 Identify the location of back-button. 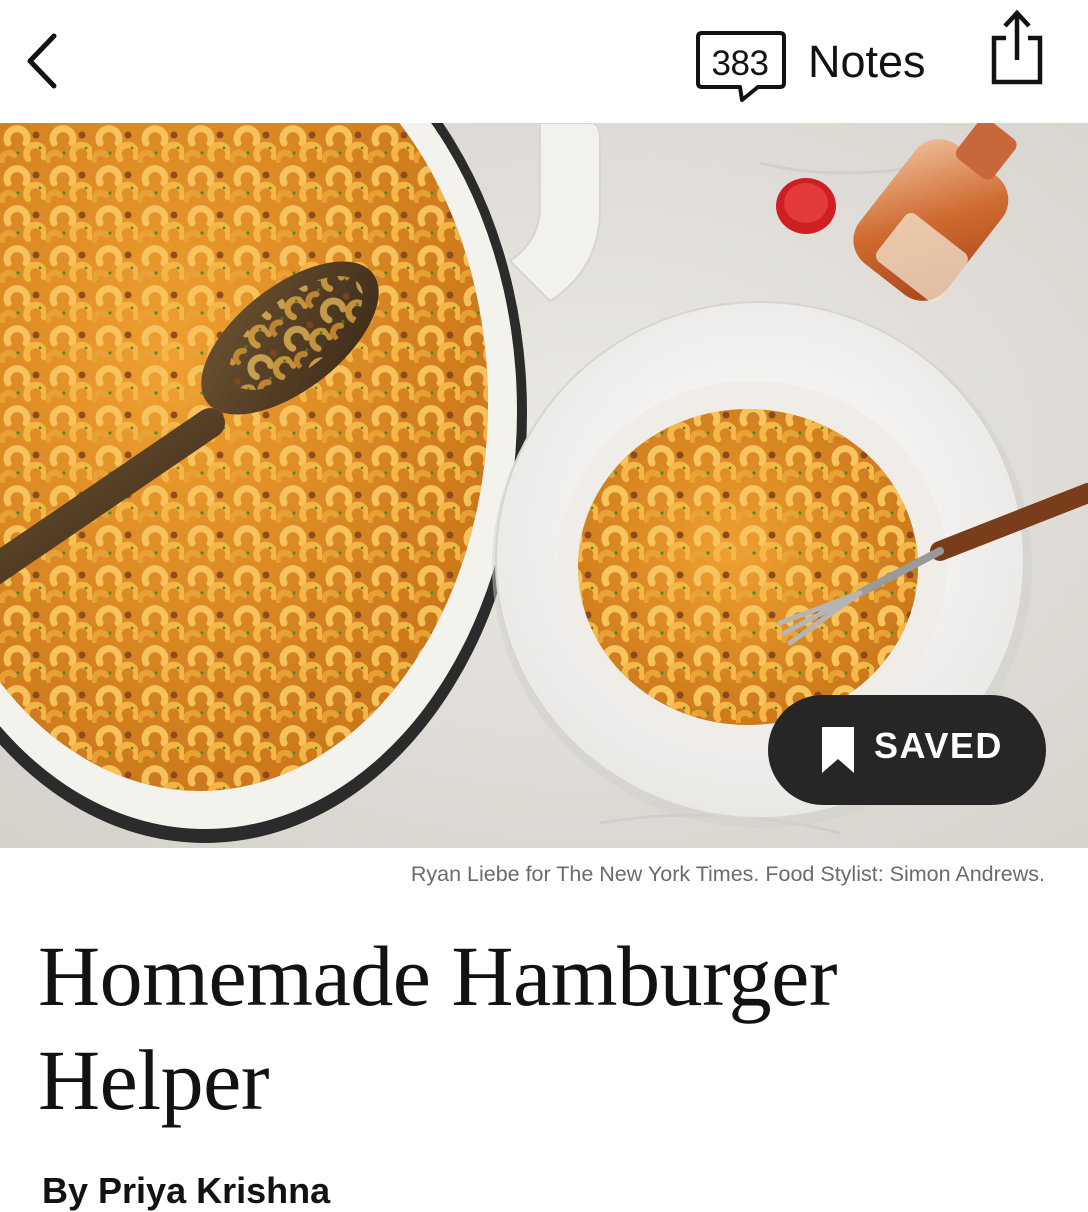
(46, 61).